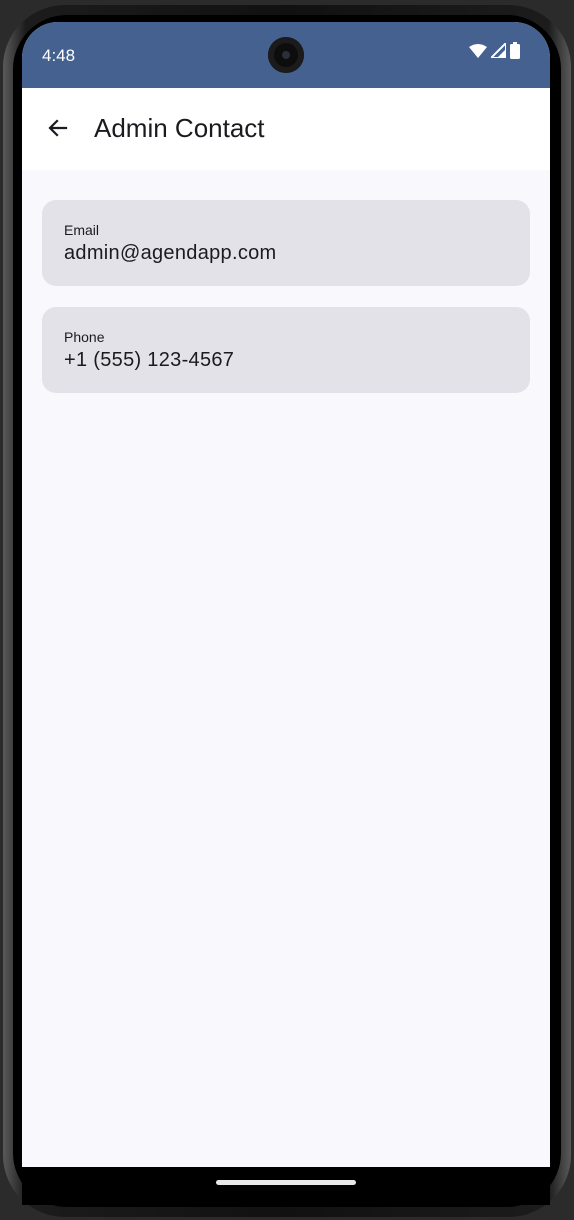 This screenshot has width=574, height=1220. I want to click on wifi-icon, so click(478, 53).